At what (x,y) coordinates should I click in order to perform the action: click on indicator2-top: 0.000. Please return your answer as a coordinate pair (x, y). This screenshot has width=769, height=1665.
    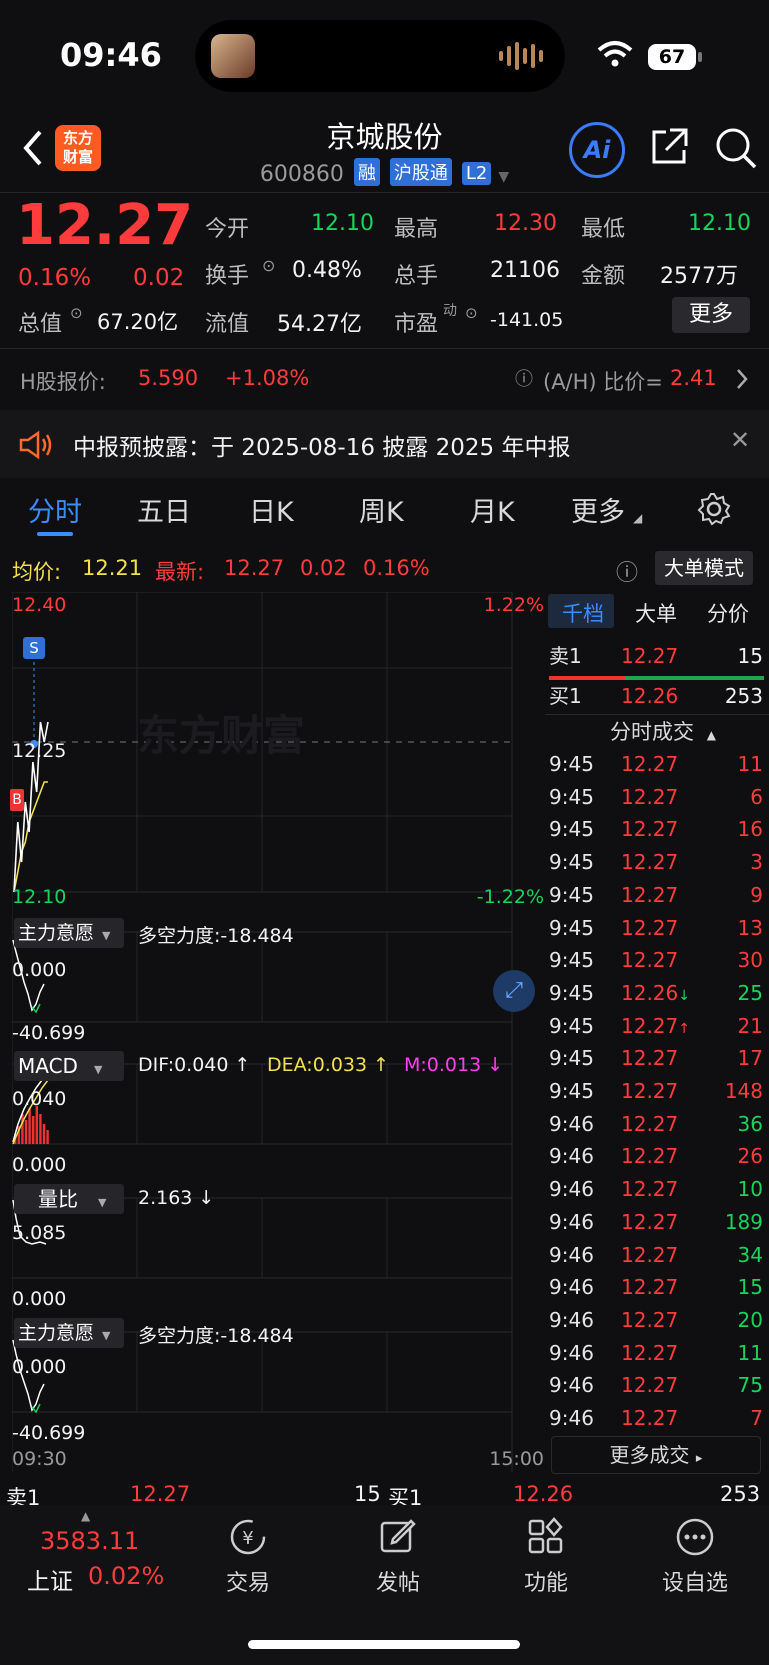
    Looking at the image, I should click on (39, 1367).